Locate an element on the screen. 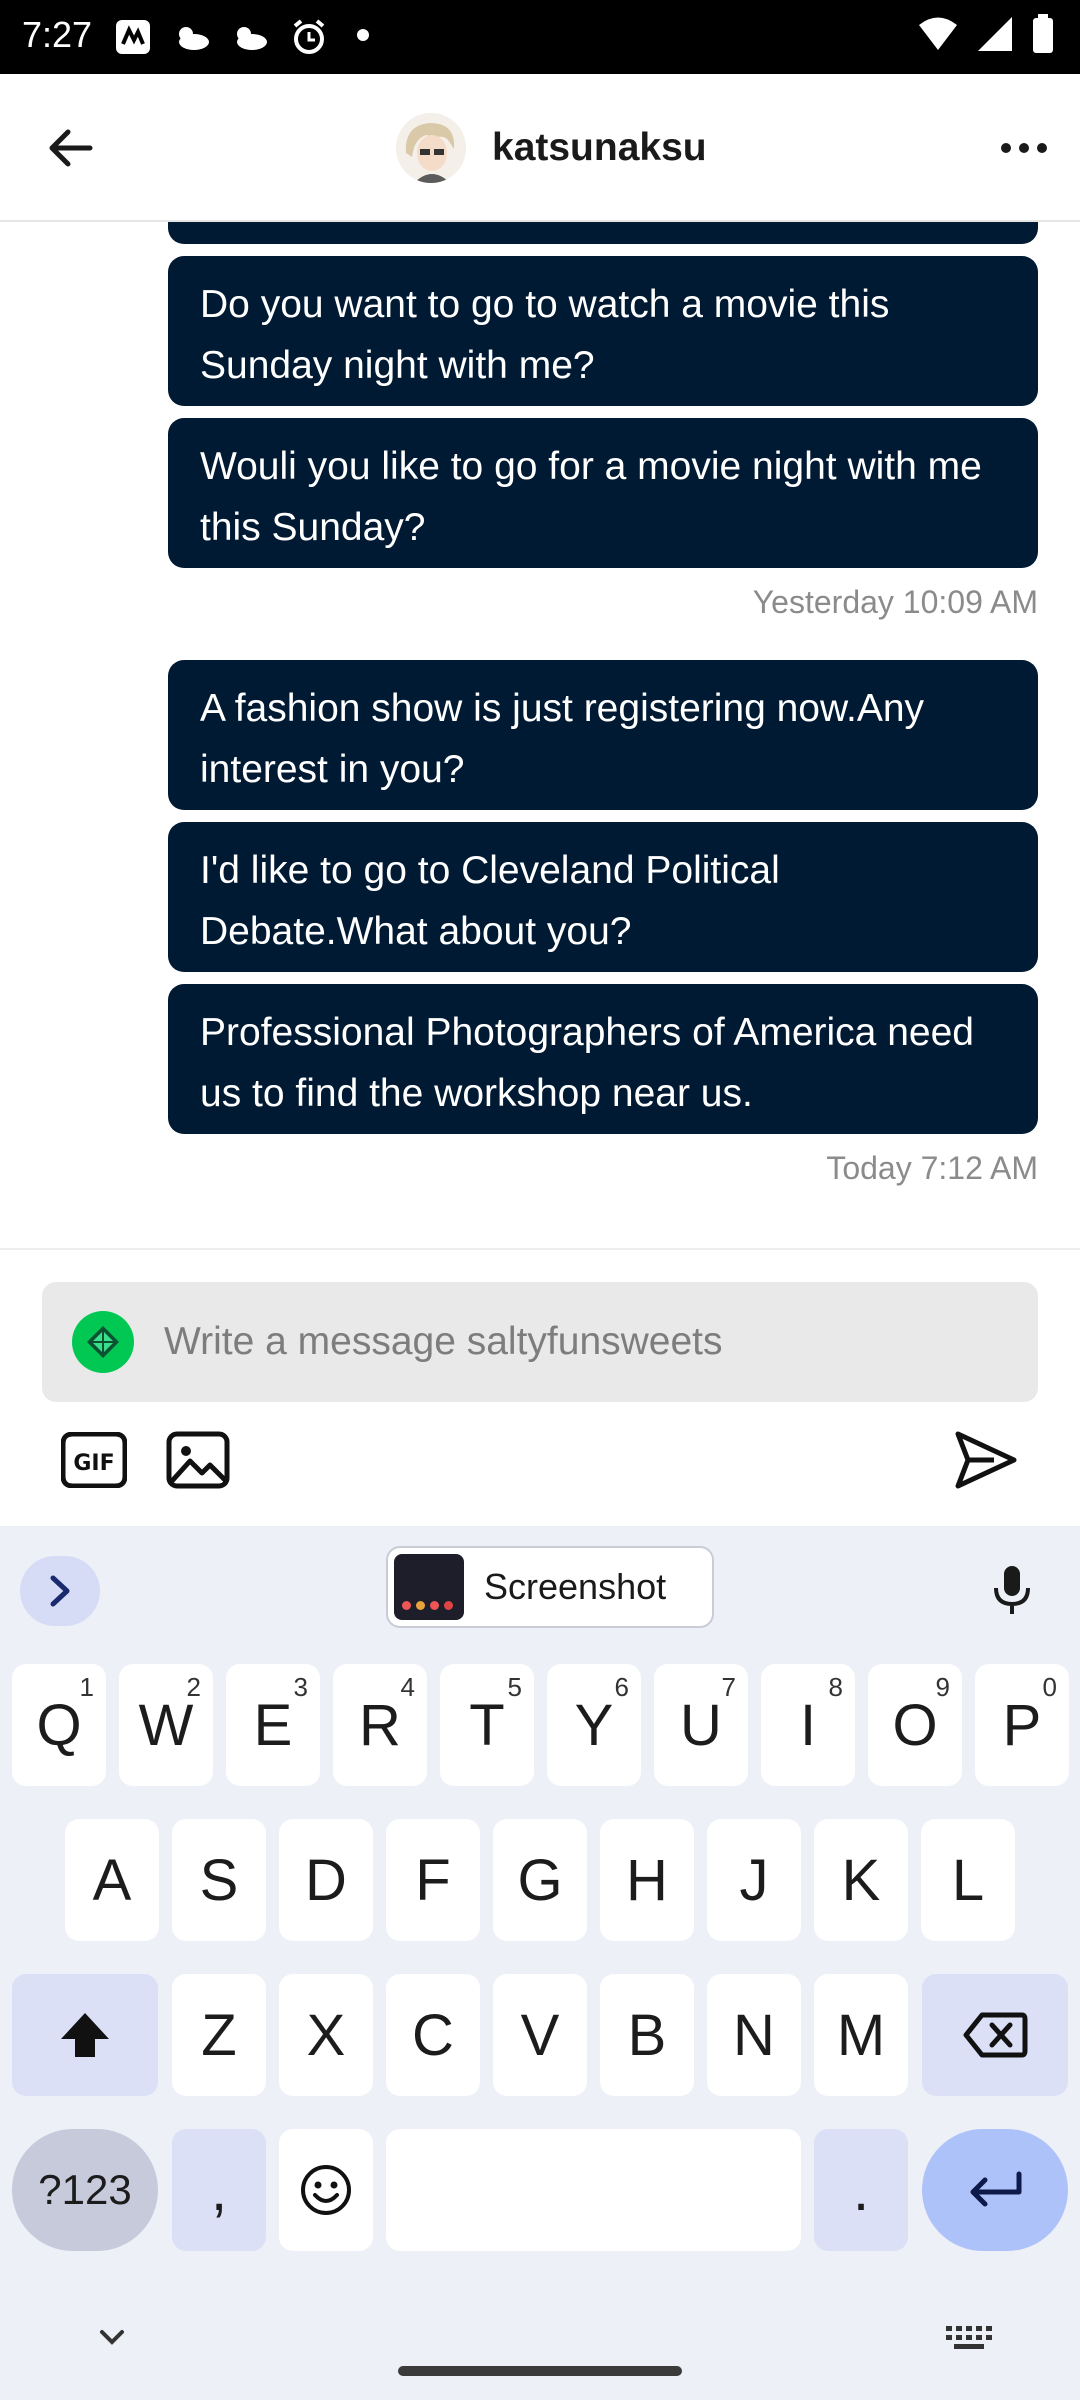 The width and height of the screenshot is (1080, 2400). key-label: W is located at coordinates (166, 1725).